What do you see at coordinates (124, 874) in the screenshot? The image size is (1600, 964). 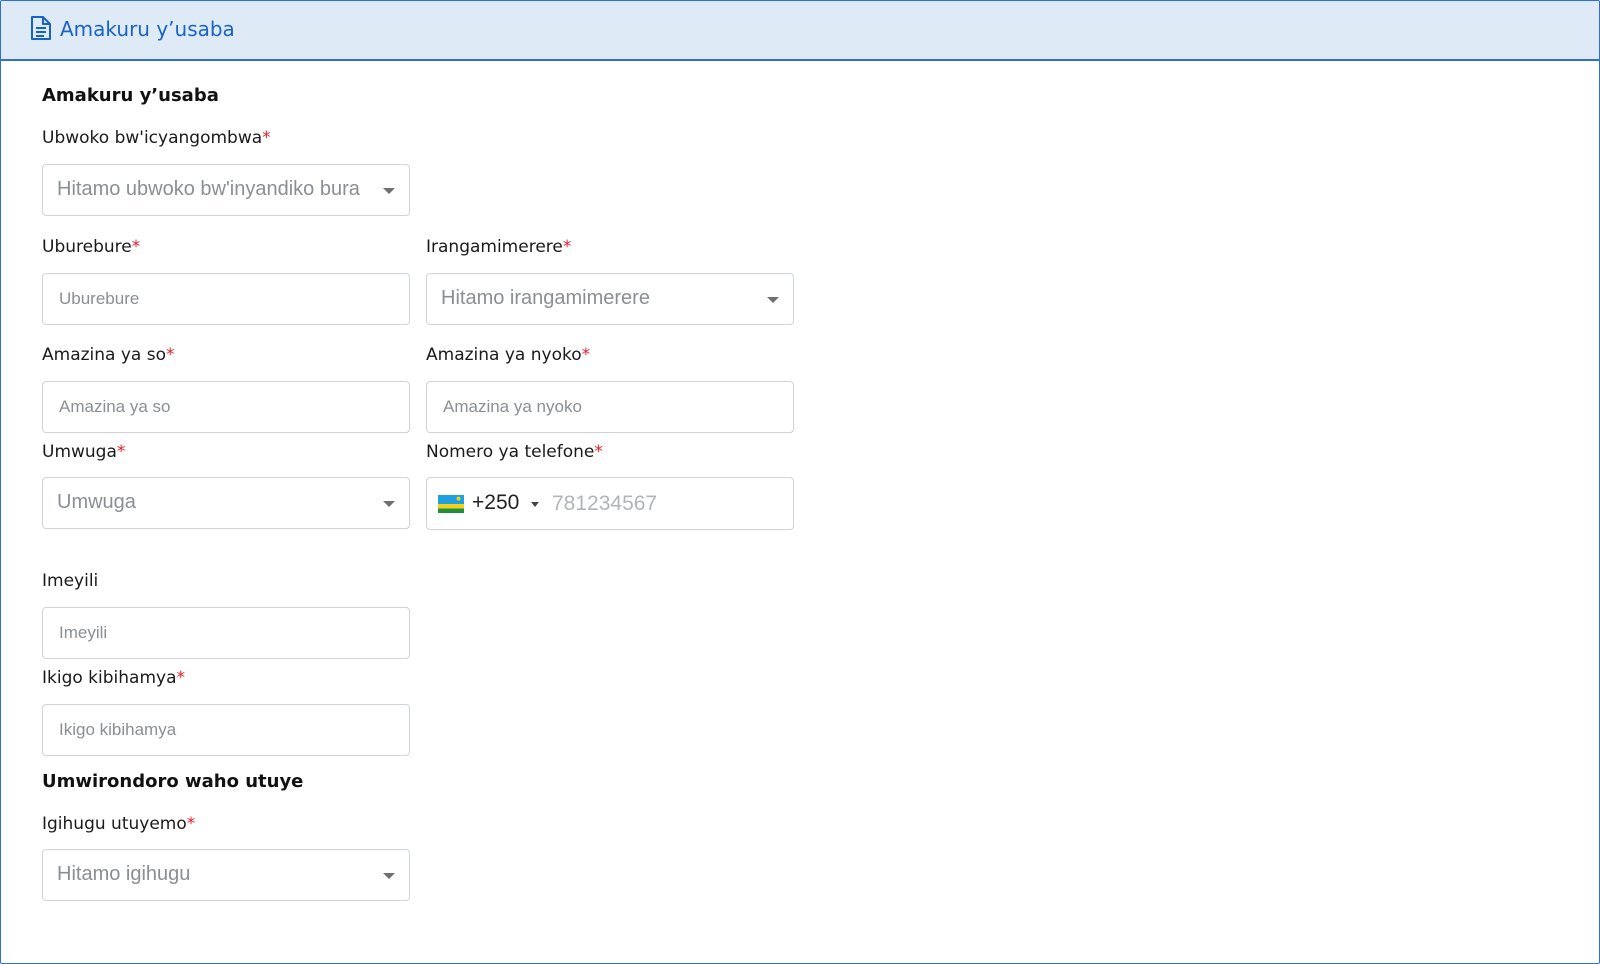 I see `country-placeholder: Hitamo igihugu` at bounding box center [124, 874].